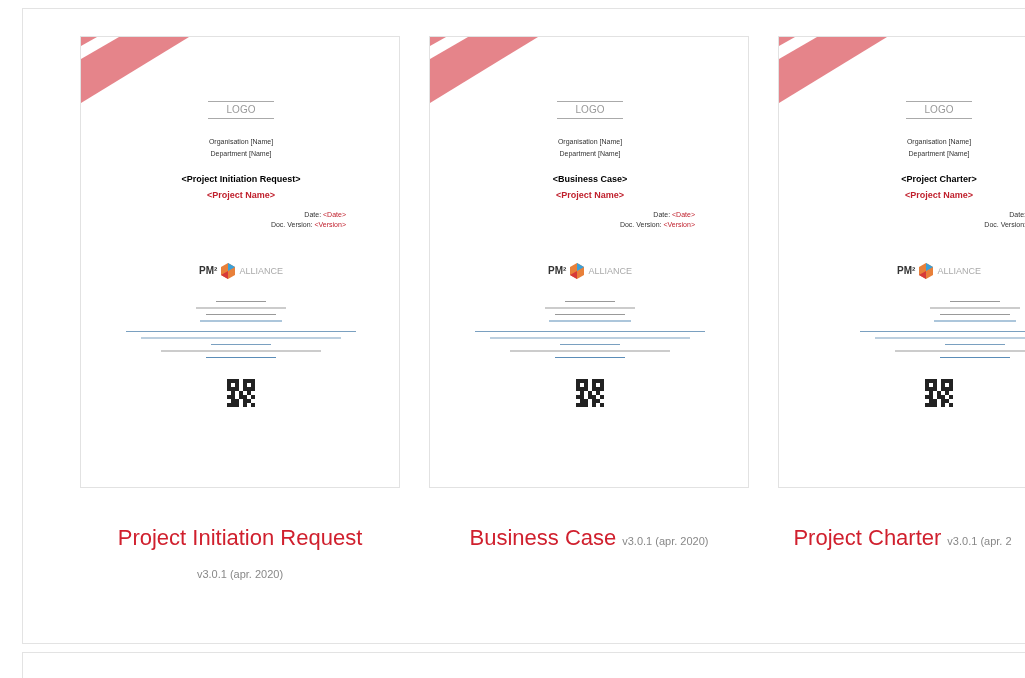 The height and width of the screenshot is (678, 1025). Describe the element at coordinates (543, 538) in the screenshot. I see `template-title-link: Business Case` at that location.